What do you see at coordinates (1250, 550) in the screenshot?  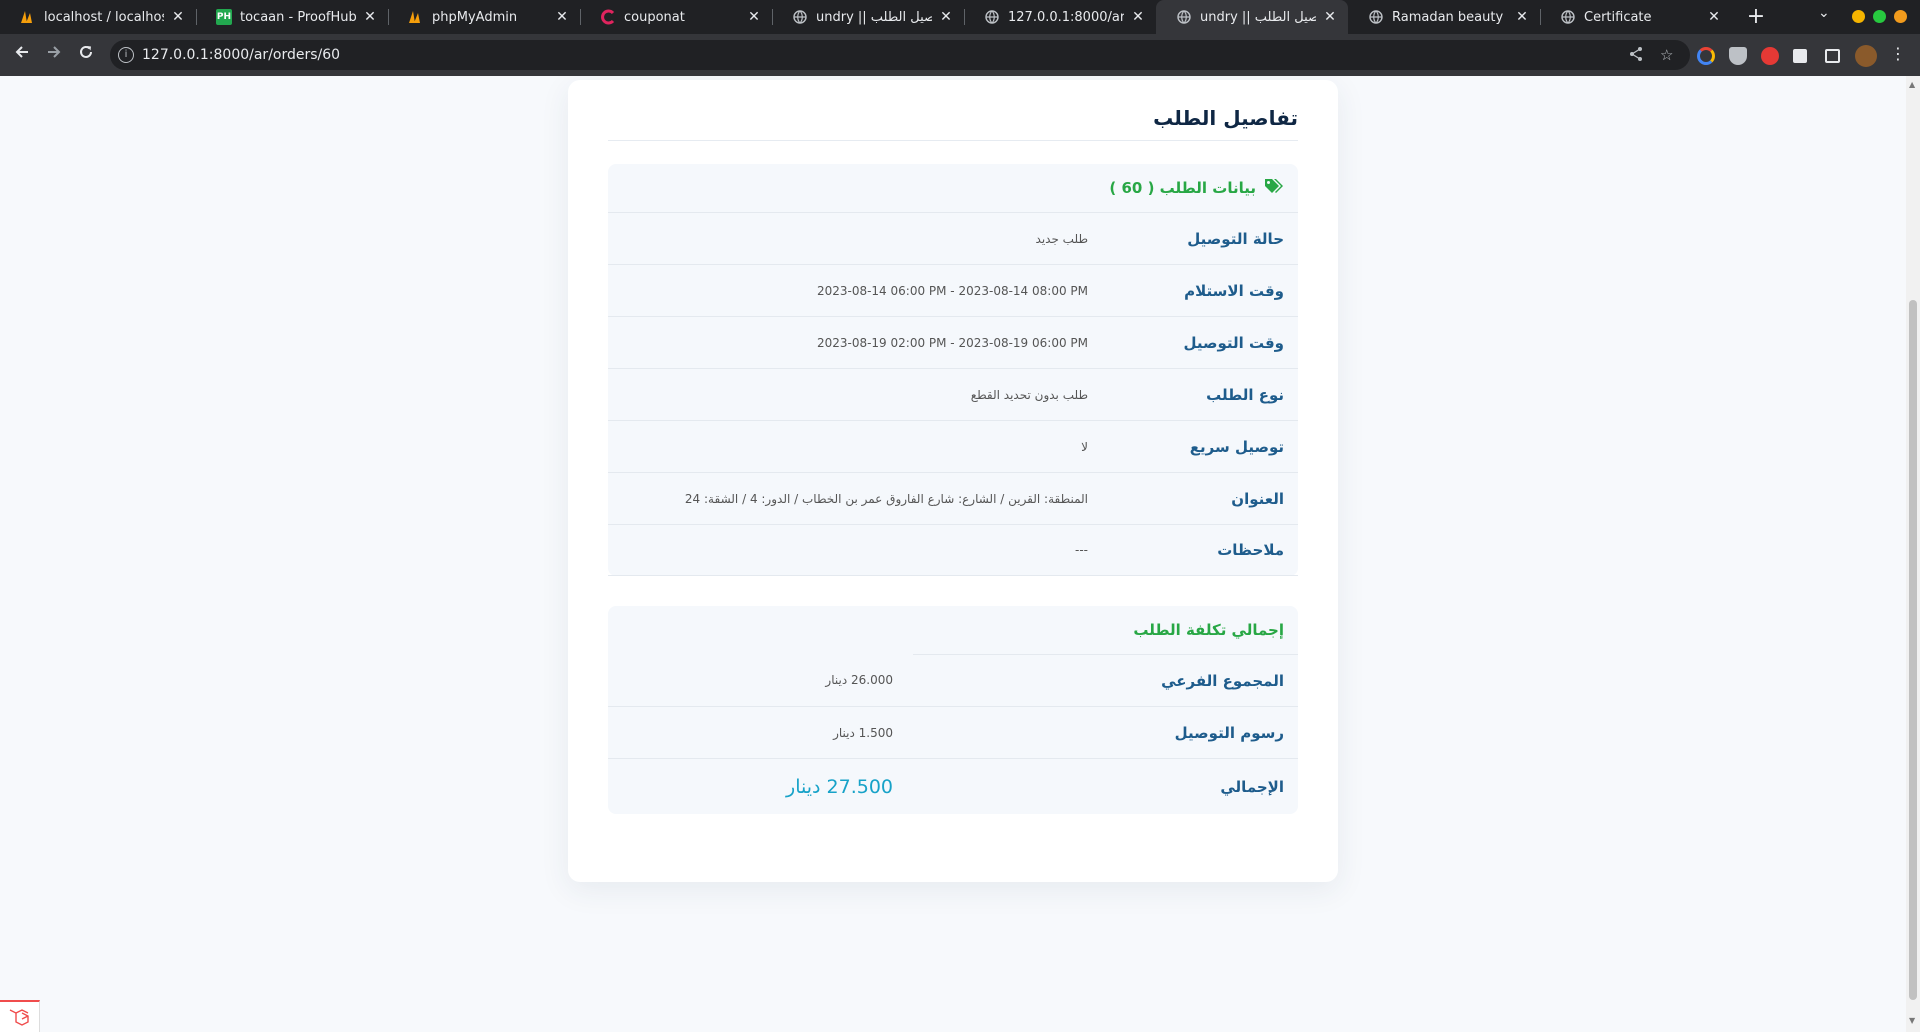 I see `detail-label: ملاحظات` at bounding box center [1250, 550].